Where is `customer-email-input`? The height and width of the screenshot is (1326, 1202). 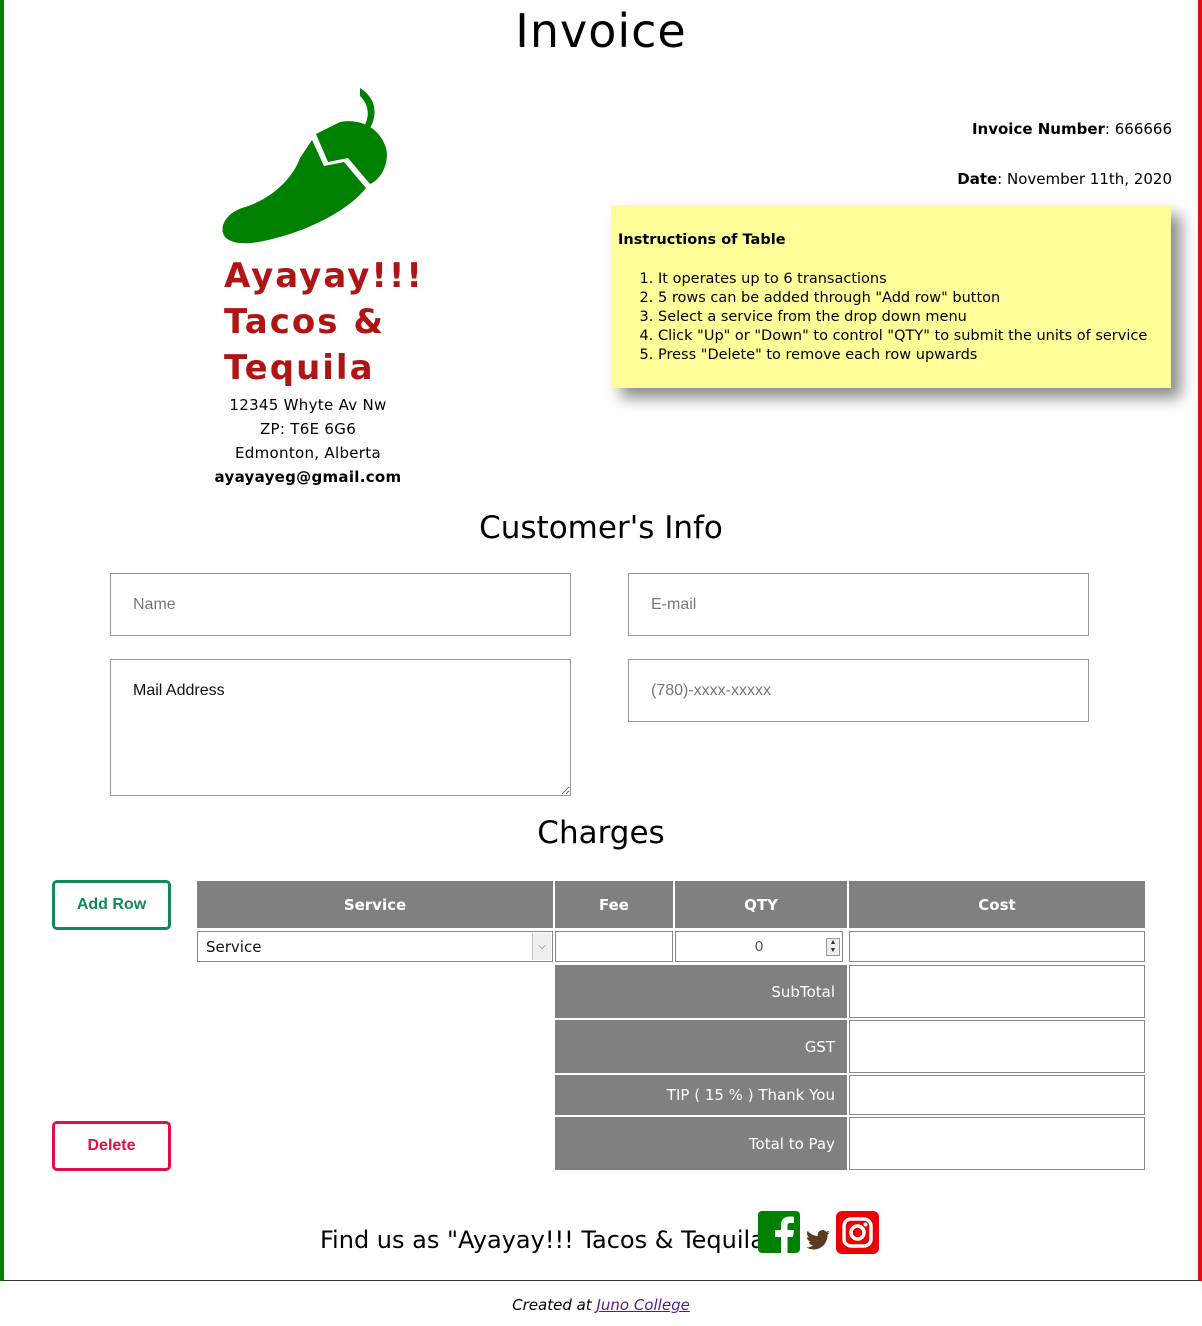
customer-email-input is located at coordinates (858, 604).